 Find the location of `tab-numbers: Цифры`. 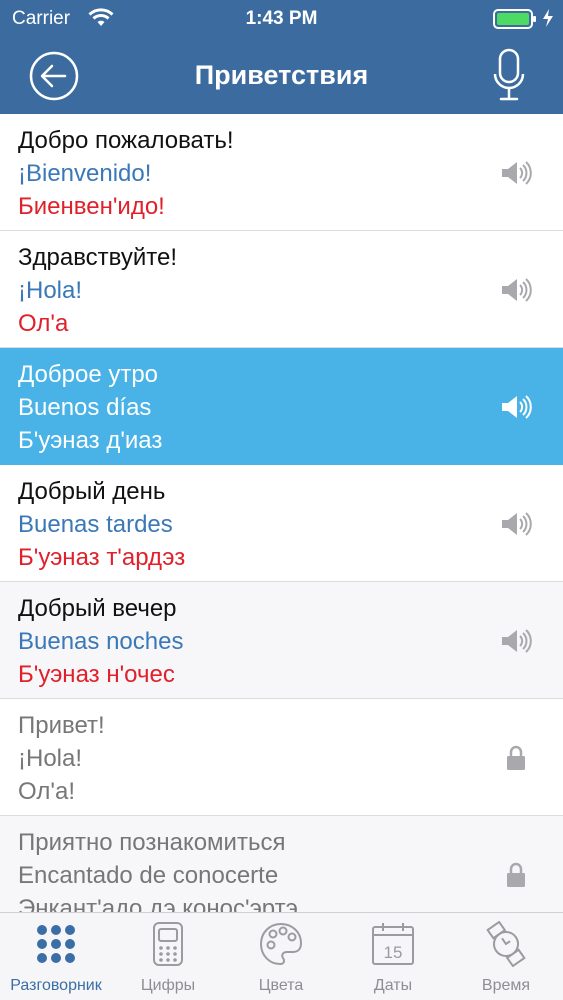

tab-numbers: Цифры is located at coordinates (168, 956).